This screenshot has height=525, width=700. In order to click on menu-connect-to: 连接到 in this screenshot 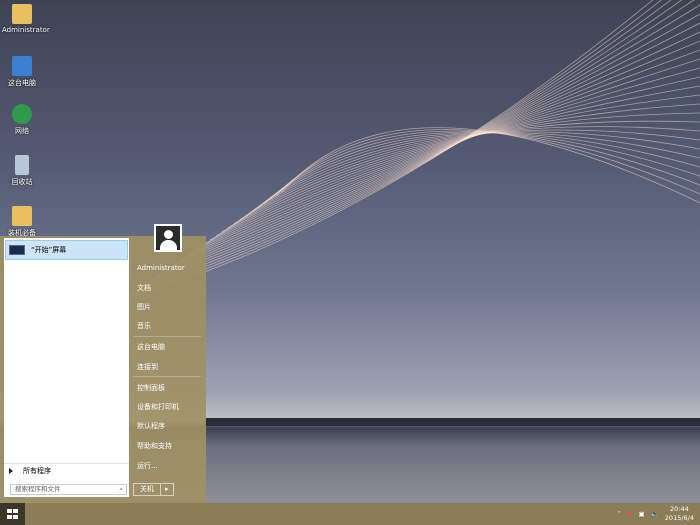, I will do `click(147, 367)`.